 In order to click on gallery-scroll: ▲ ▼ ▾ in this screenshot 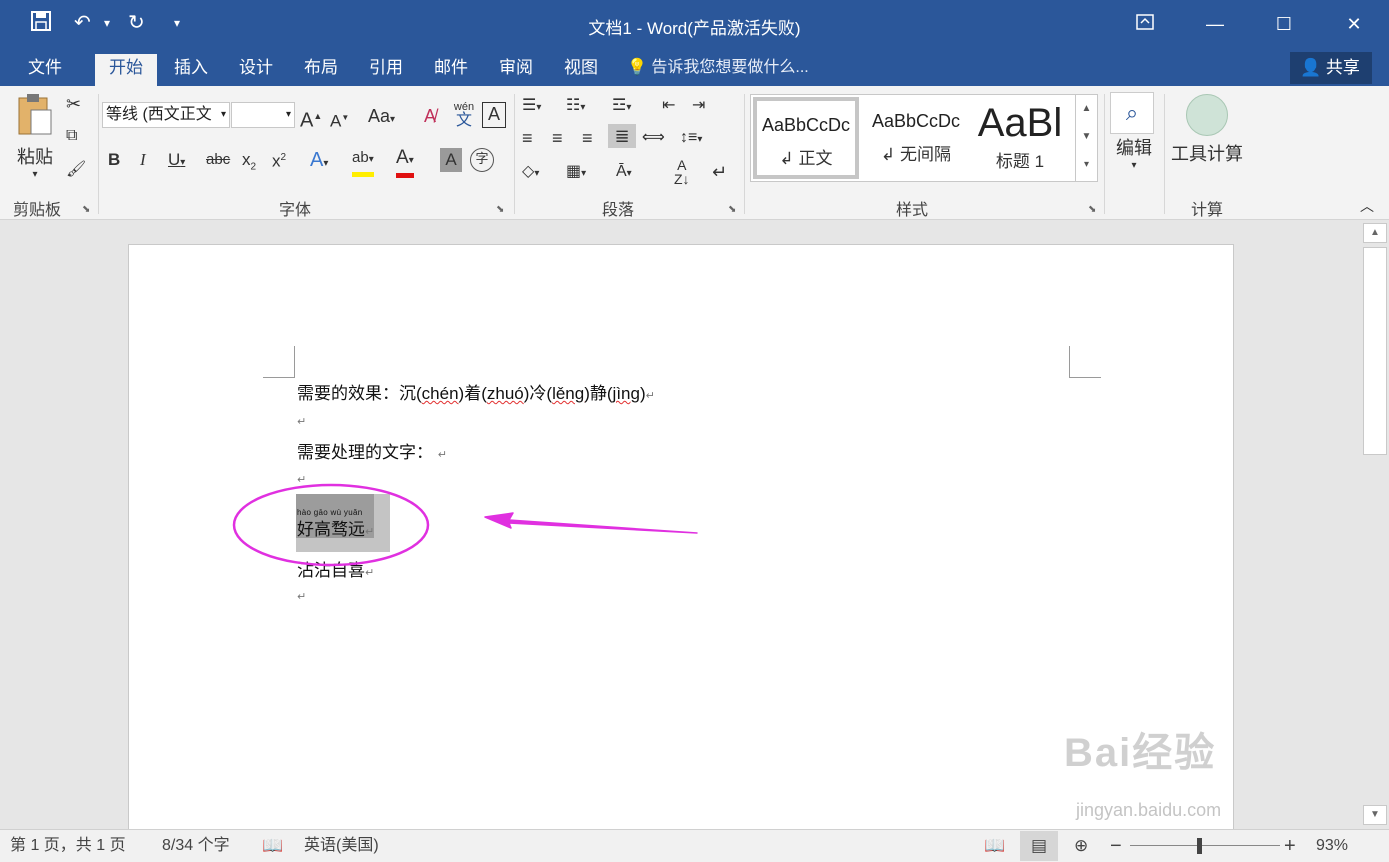, I will do `click(1086, 138)`.